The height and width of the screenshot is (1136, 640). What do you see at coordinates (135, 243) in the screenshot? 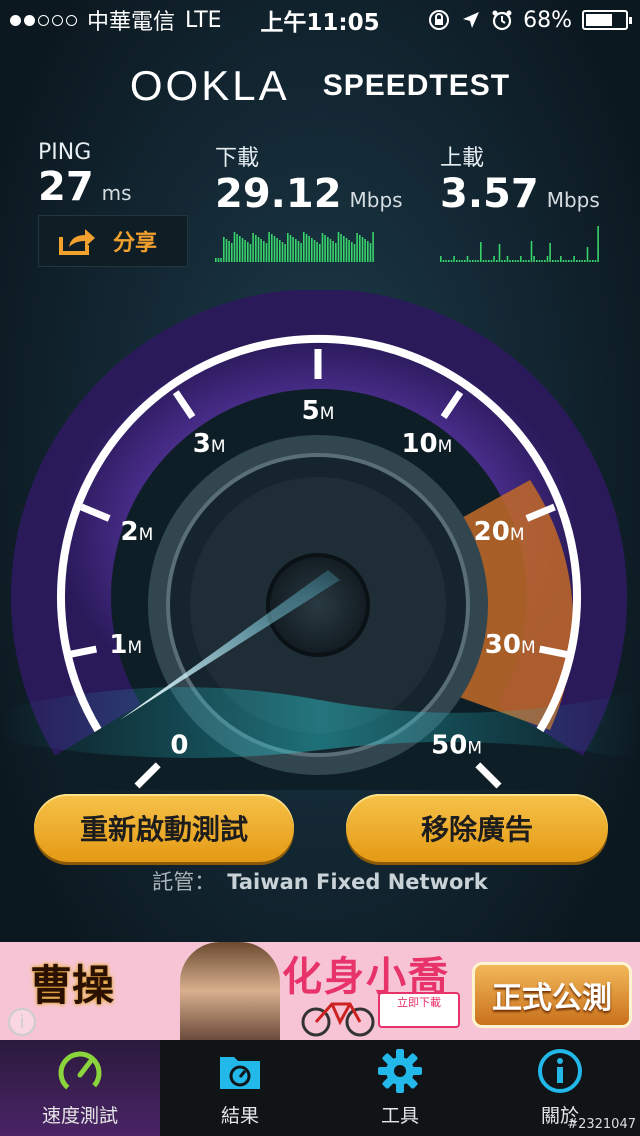
I see `share-label: 分享` at bounding box center [135, 243].